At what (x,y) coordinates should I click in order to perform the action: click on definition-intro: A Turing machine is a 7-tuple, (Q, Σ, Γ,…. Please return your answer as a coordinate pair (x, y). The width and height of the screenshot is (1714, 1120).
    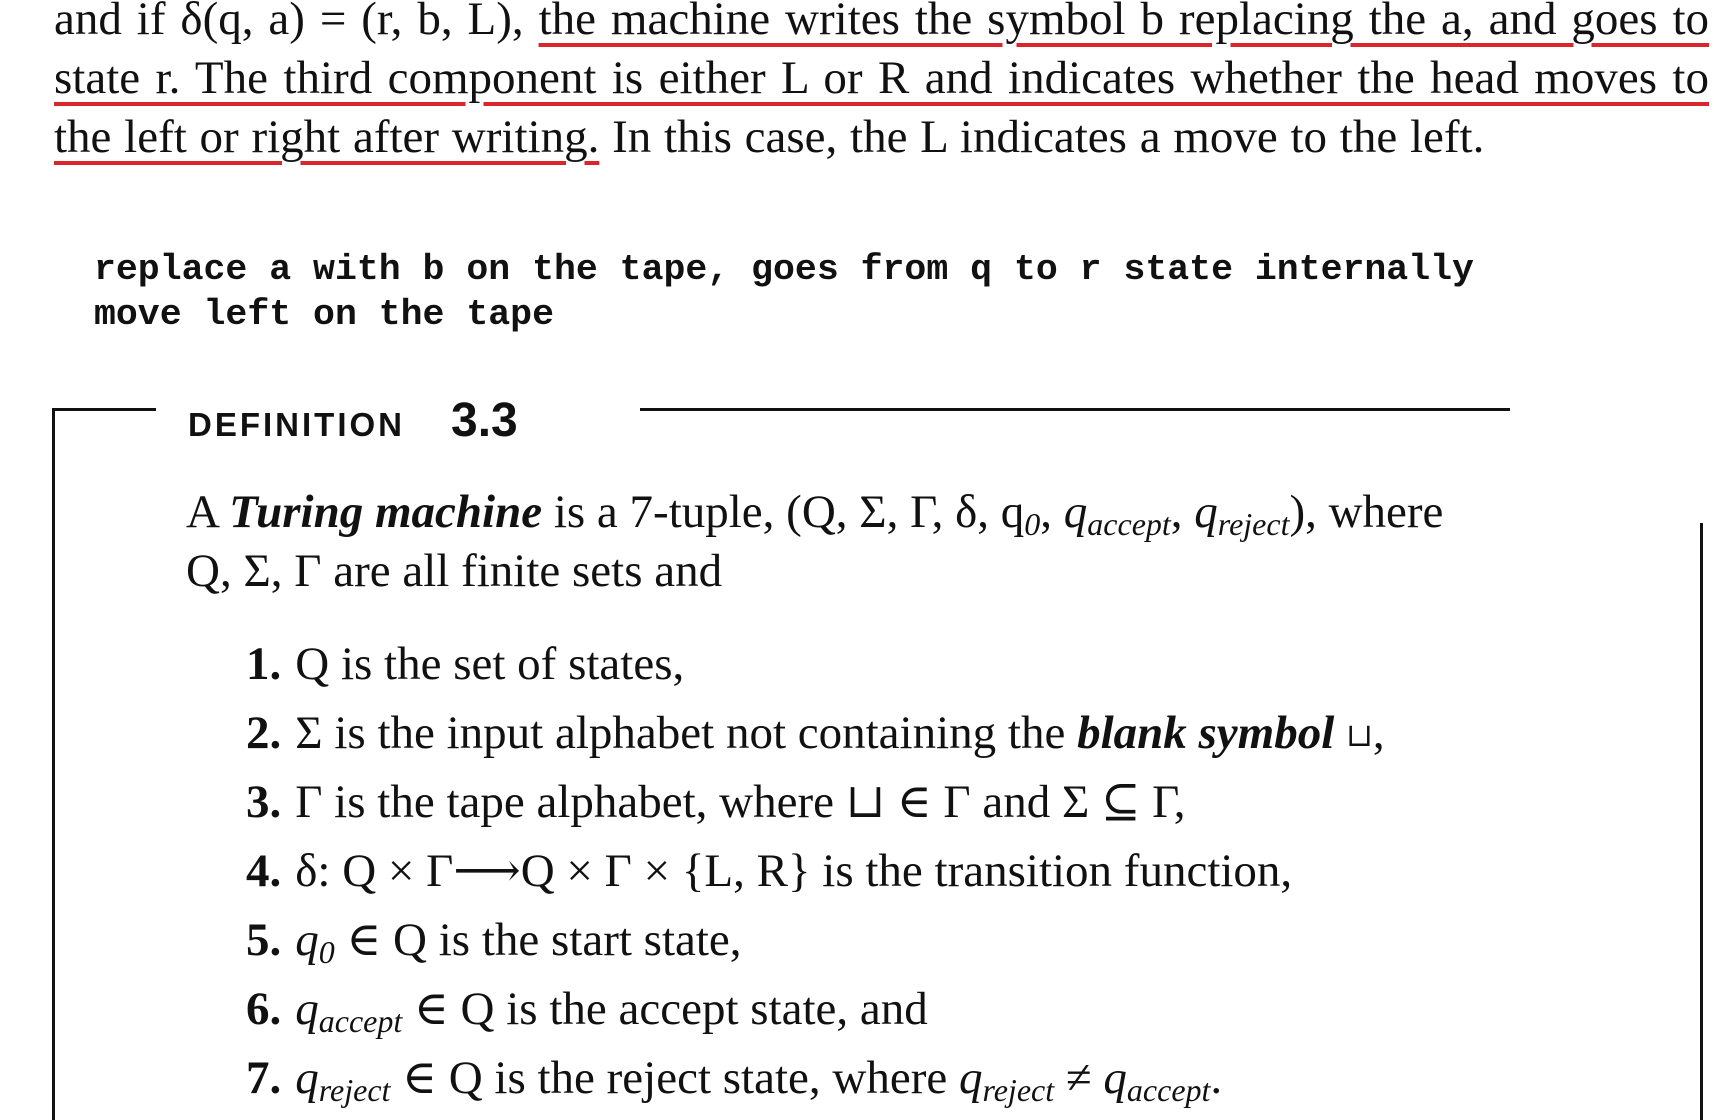
    Looking at the image, I should click on (886, 542).